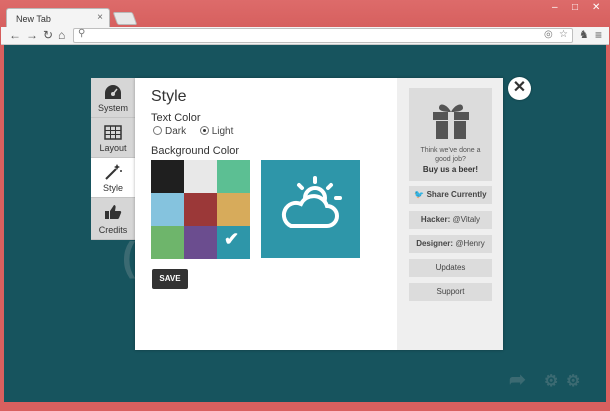  Describe the element at coordinates (435, 219) in the screenshot. I see `hacker-label: Hacker:` at that location.